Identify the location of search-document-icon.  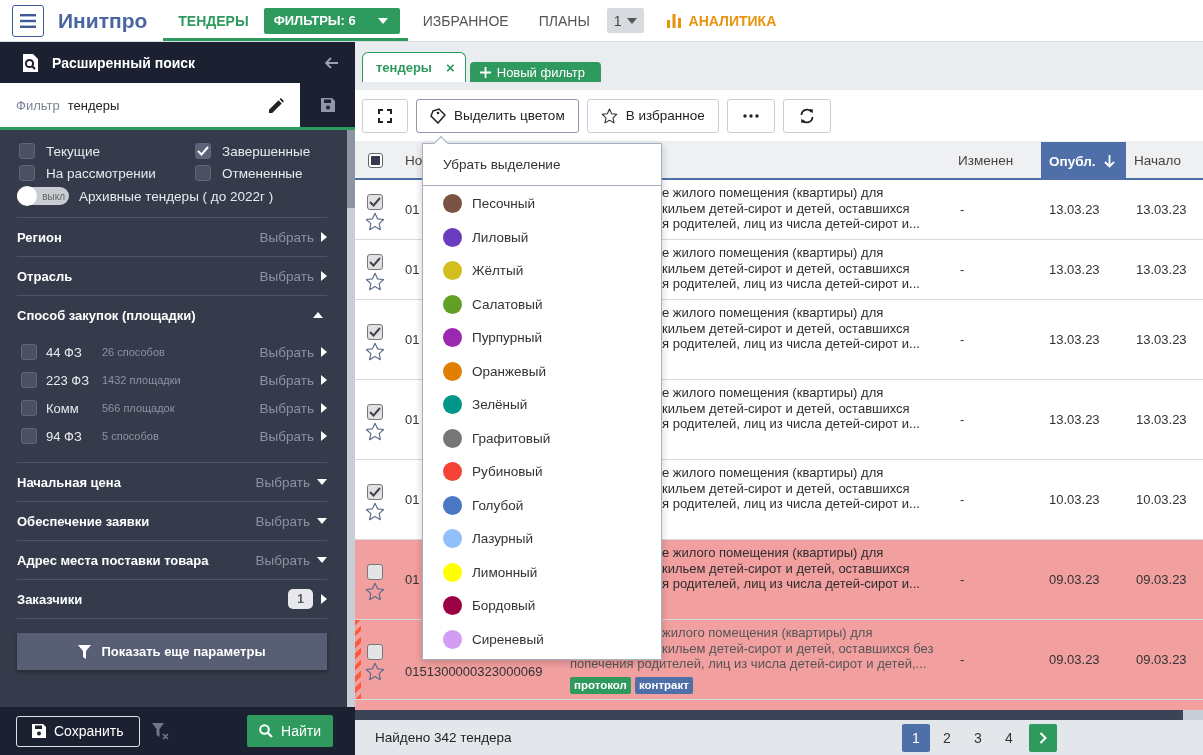
(30, 62).